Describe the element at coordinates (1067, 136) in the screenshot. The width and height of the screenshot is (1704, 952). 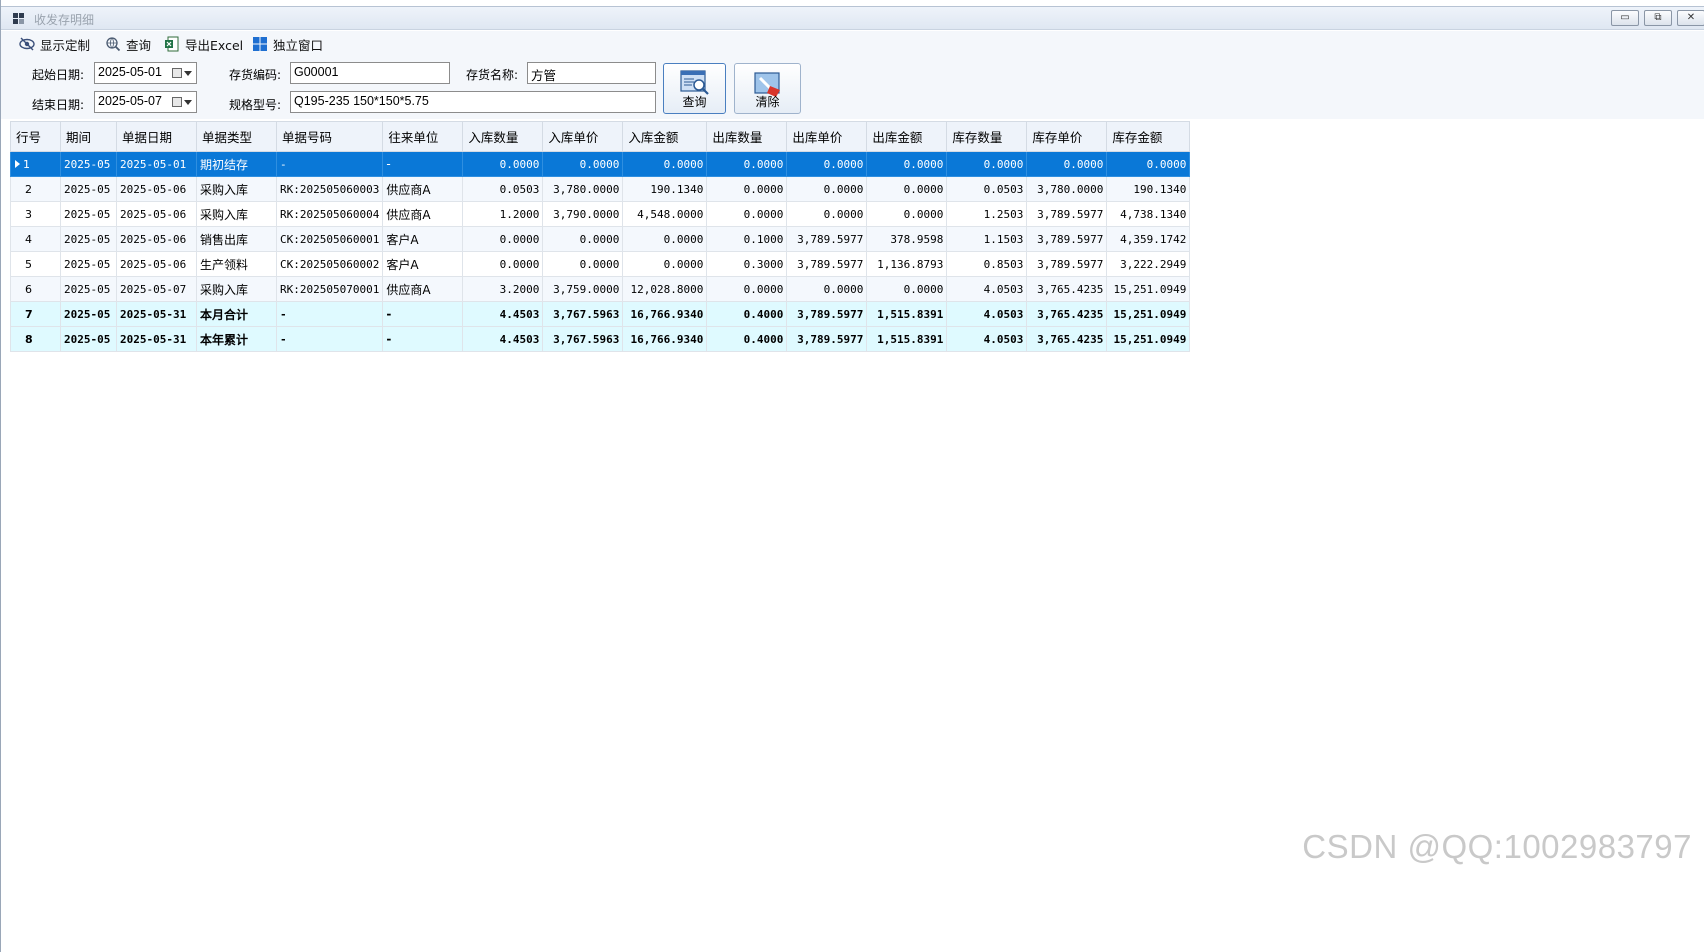
I see `column-header: 库存单价` at that location.